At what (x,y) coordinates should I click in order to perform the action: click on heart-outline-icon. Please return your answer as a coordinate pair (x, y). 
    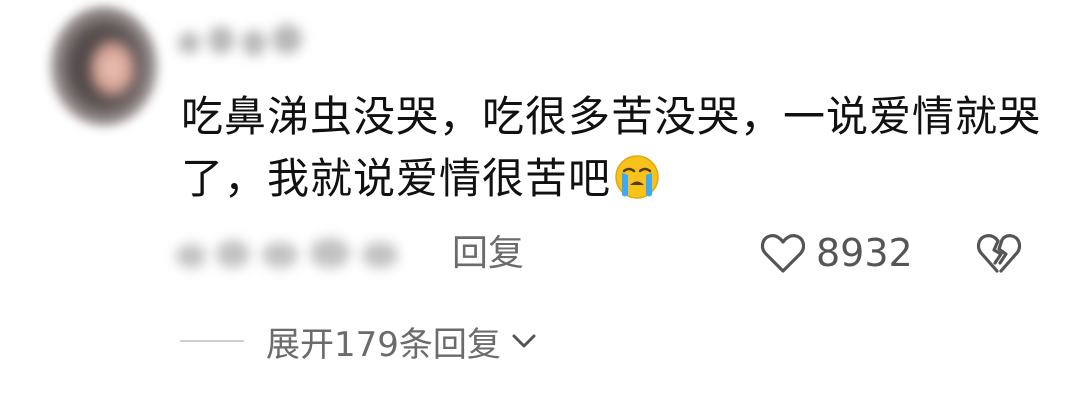
    Looking at the image, I should click on (783, 253).